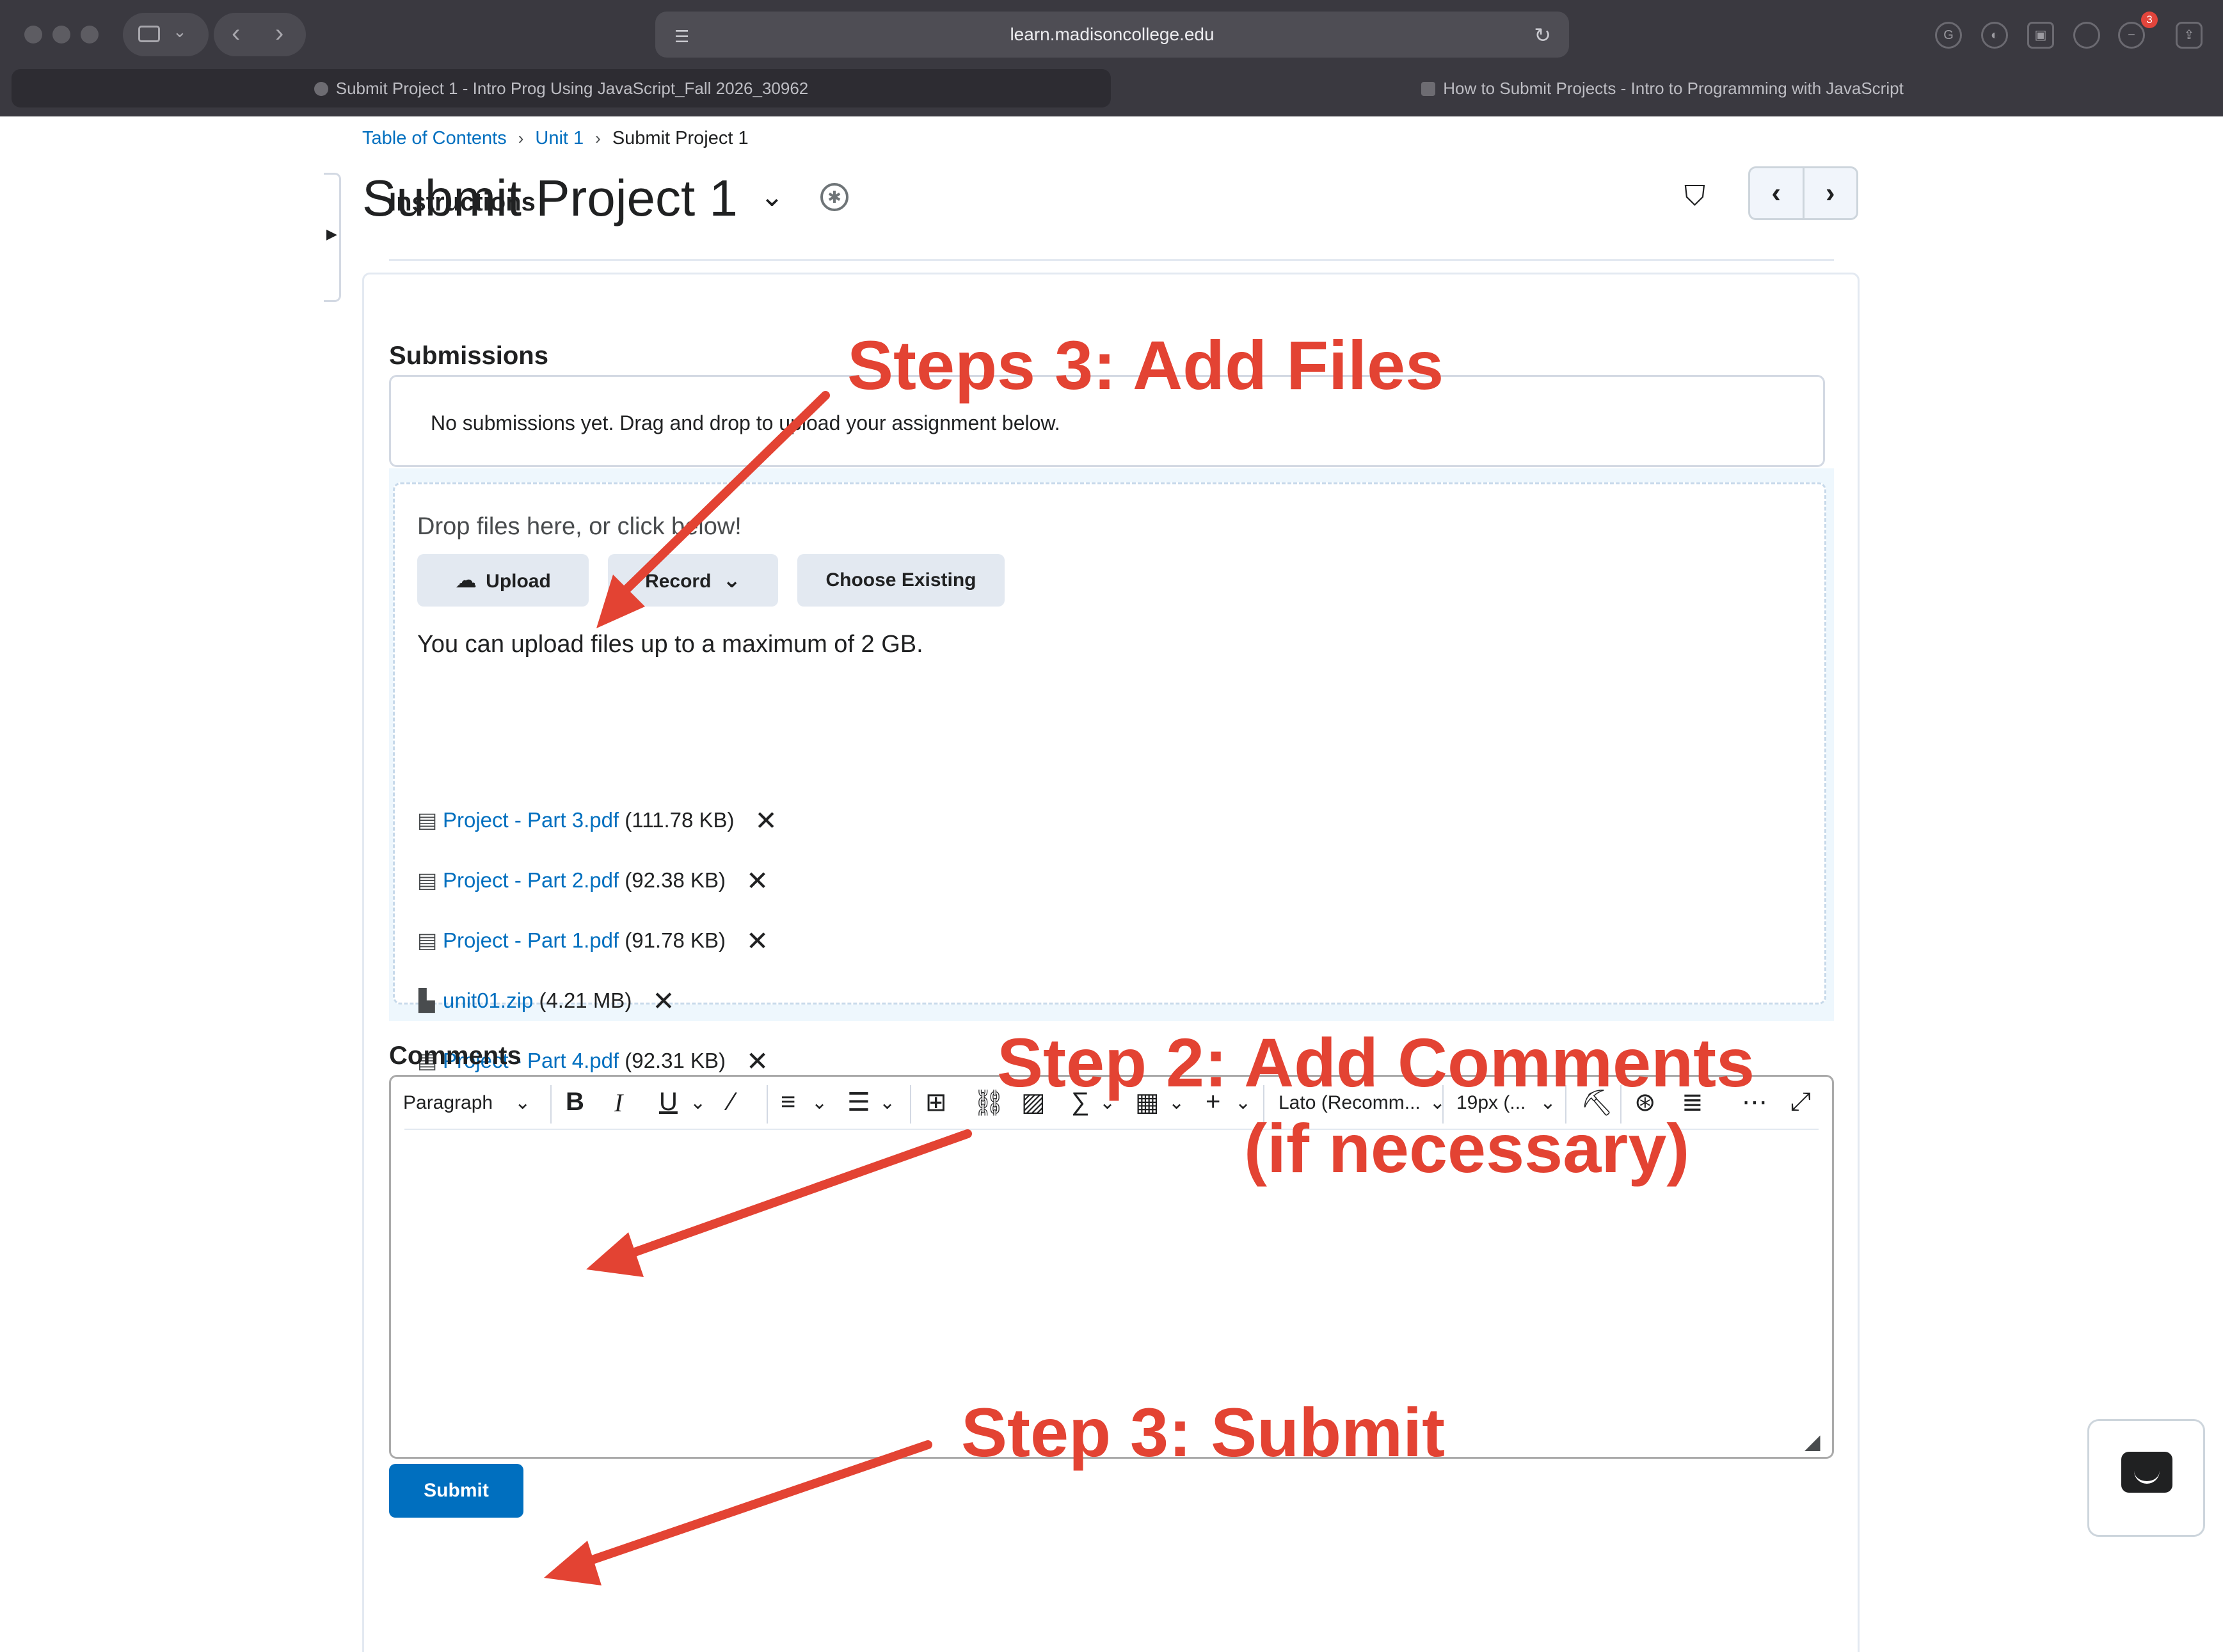  I want to click on next-topic-button: ›, so click(1831, 193).